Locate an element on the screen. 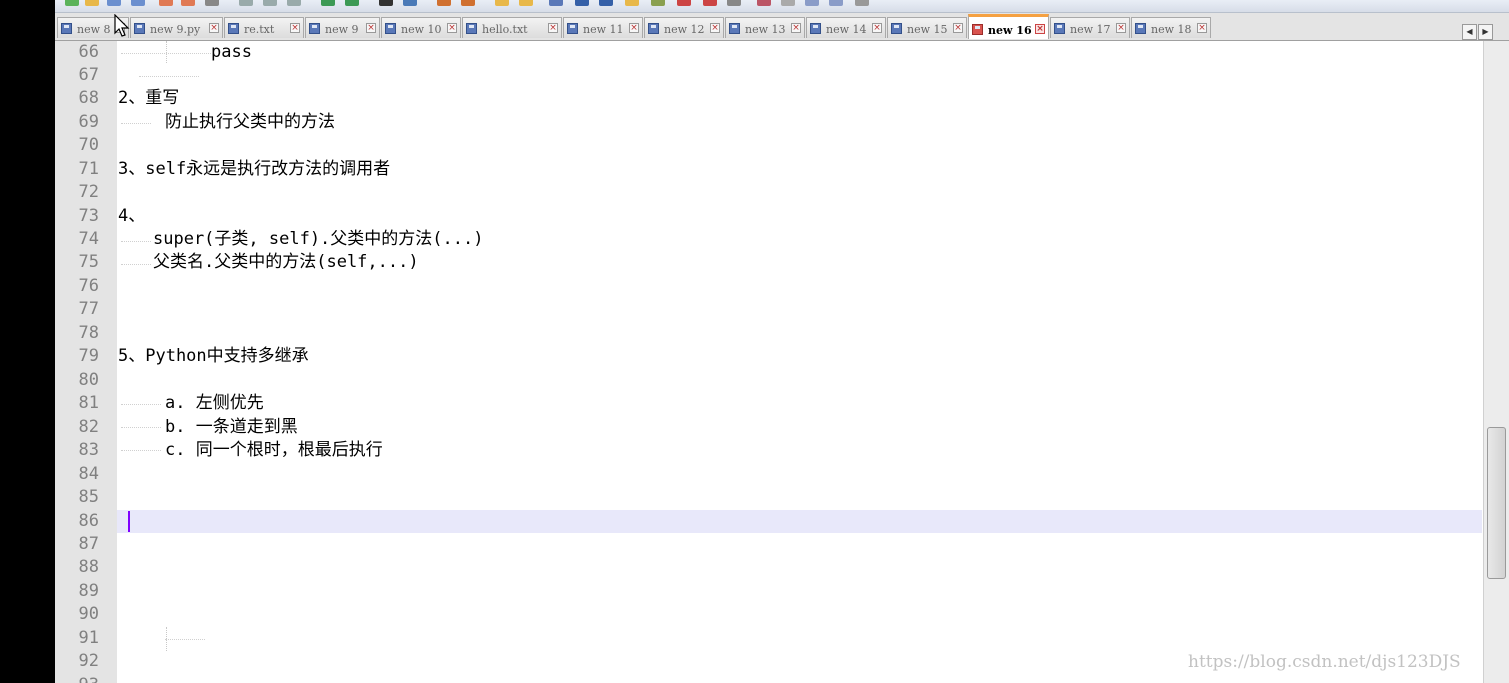  tab-new-16: new 16 × is located at coordinates (1008, 26).